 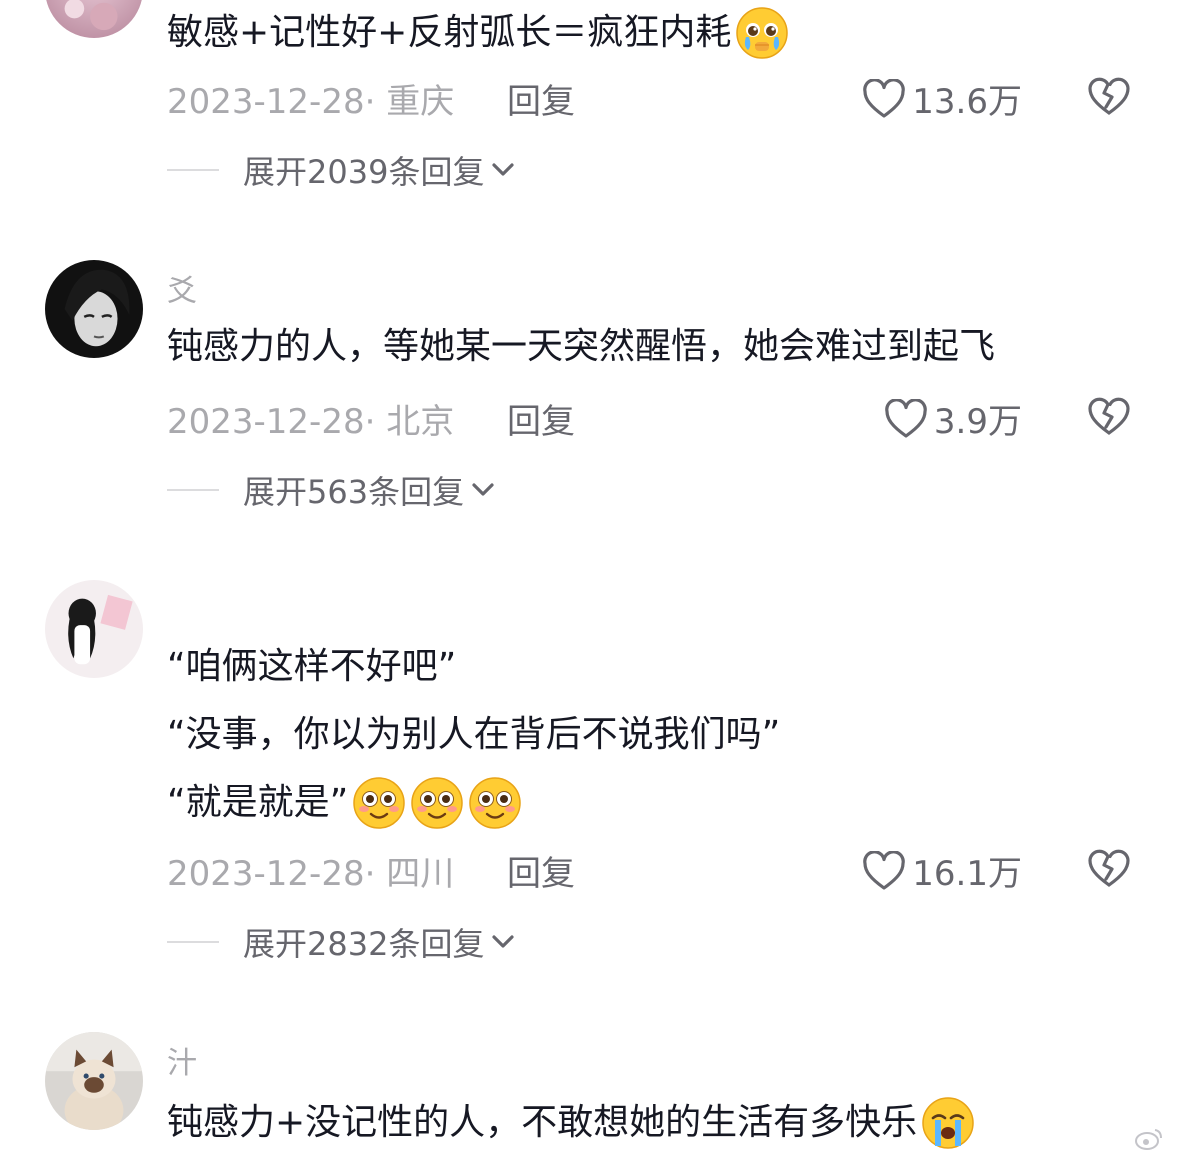 What do you see at coordinates (474, 734) in the screenshot?
I see `comment-text: “没事，你以为别人在背后不说我们吗”` at bounding box center [474, 734].